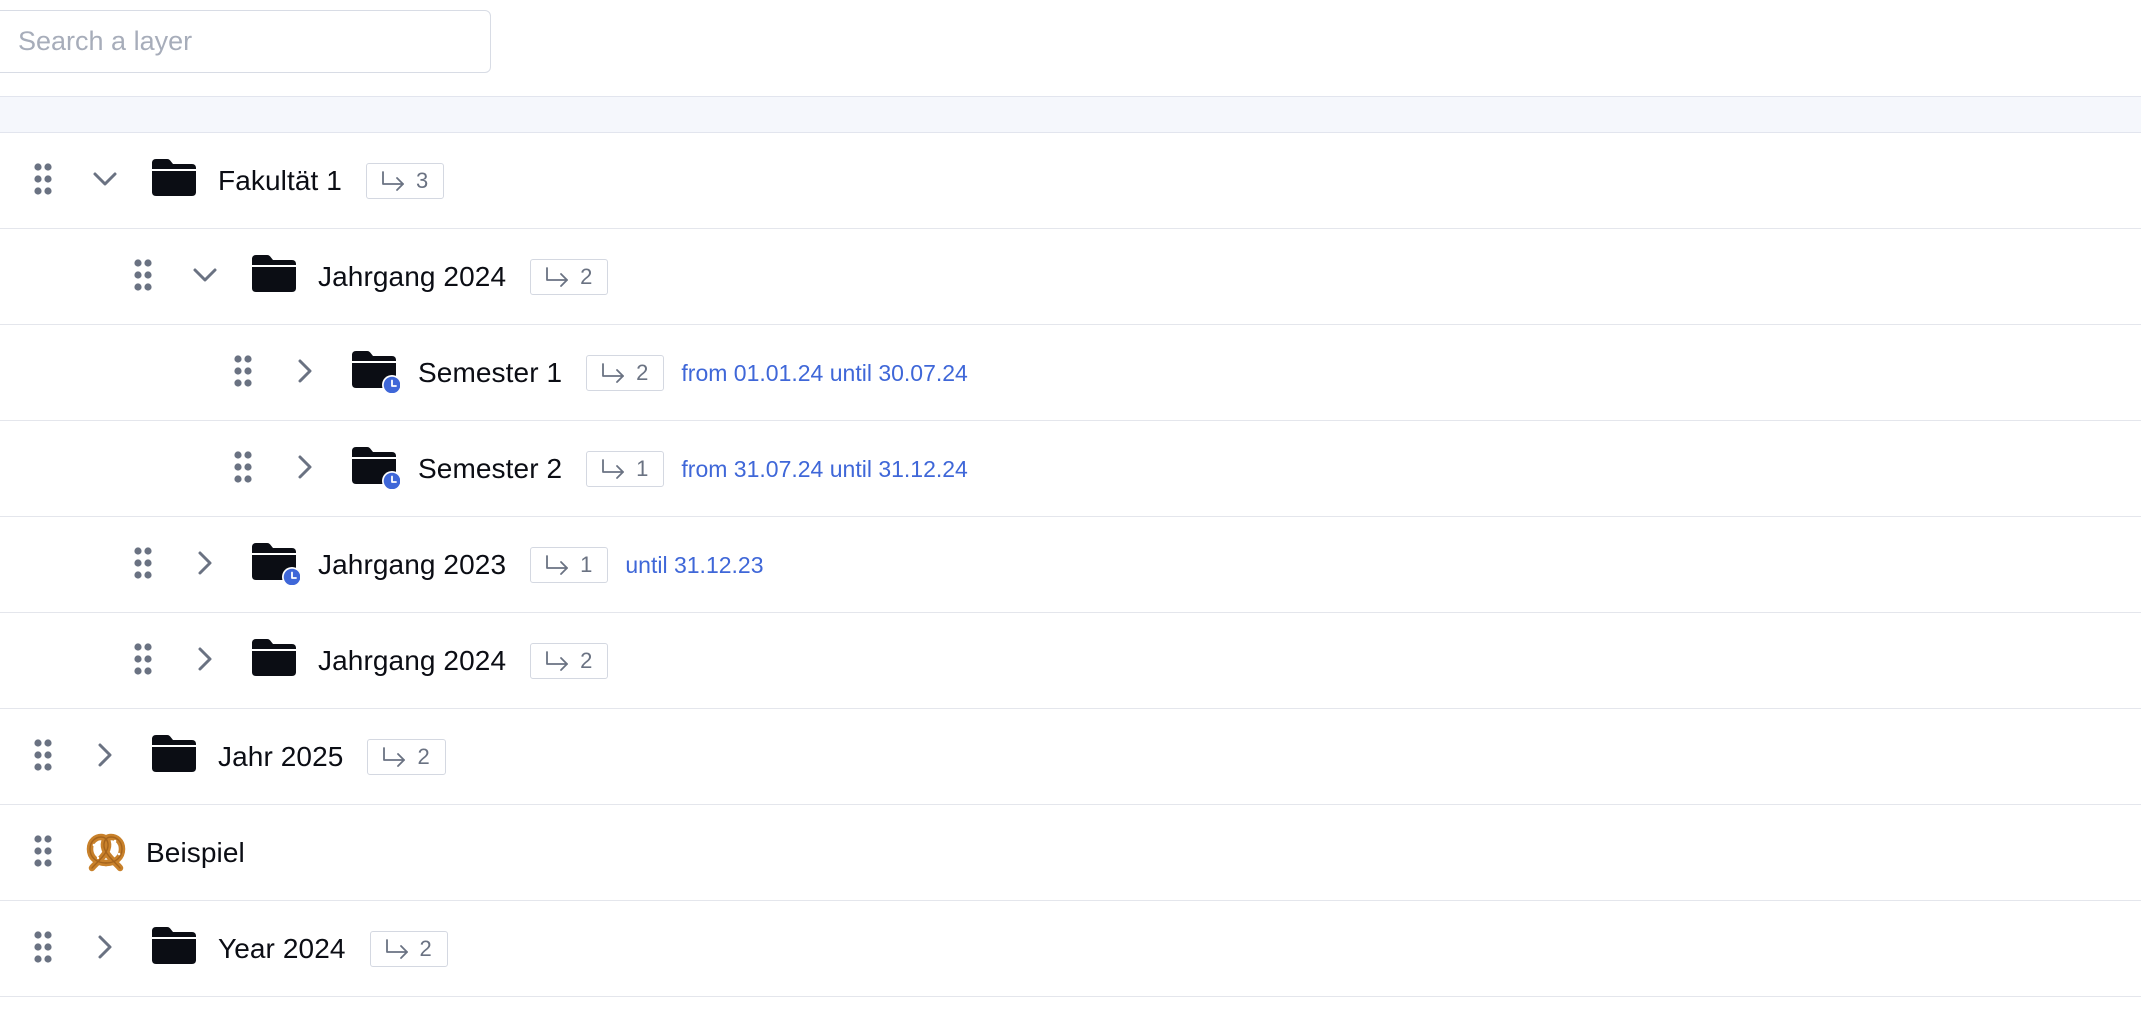  I want to click on tree-header-band, so click(1070, 115).